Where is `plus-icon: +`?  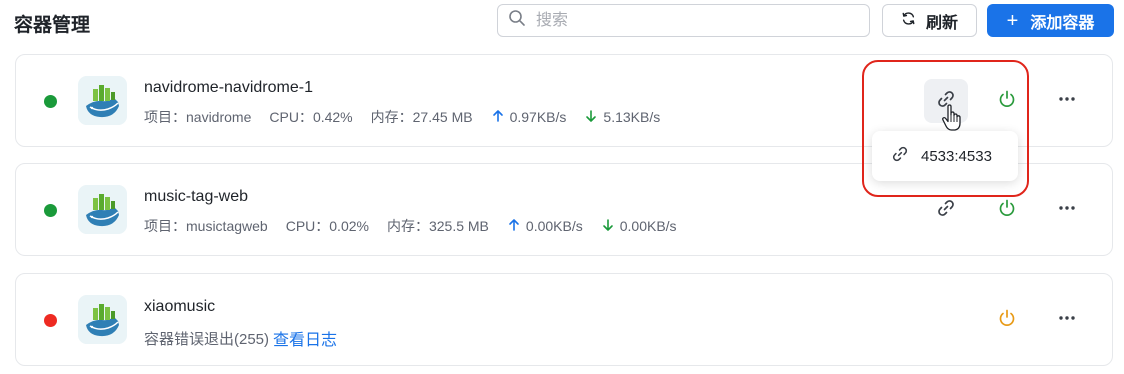
plus-icon: + is located at coordinates (1012, 20).